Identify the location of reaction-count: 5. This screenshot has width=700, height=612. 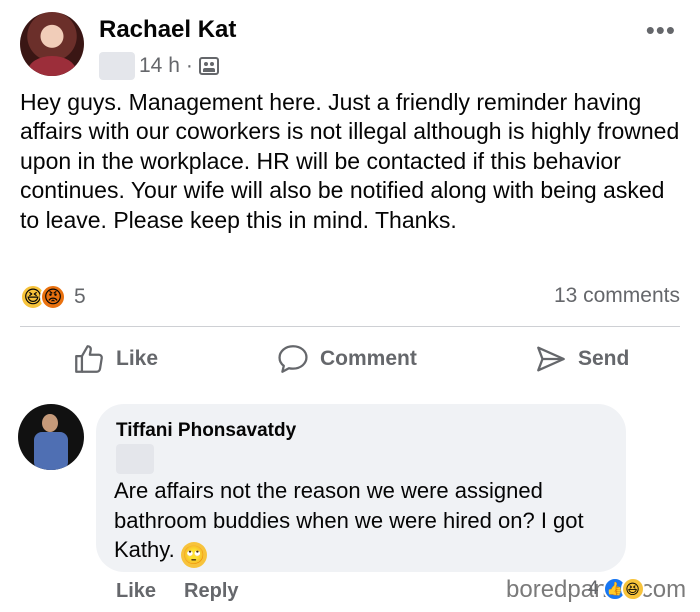
(80, 296).